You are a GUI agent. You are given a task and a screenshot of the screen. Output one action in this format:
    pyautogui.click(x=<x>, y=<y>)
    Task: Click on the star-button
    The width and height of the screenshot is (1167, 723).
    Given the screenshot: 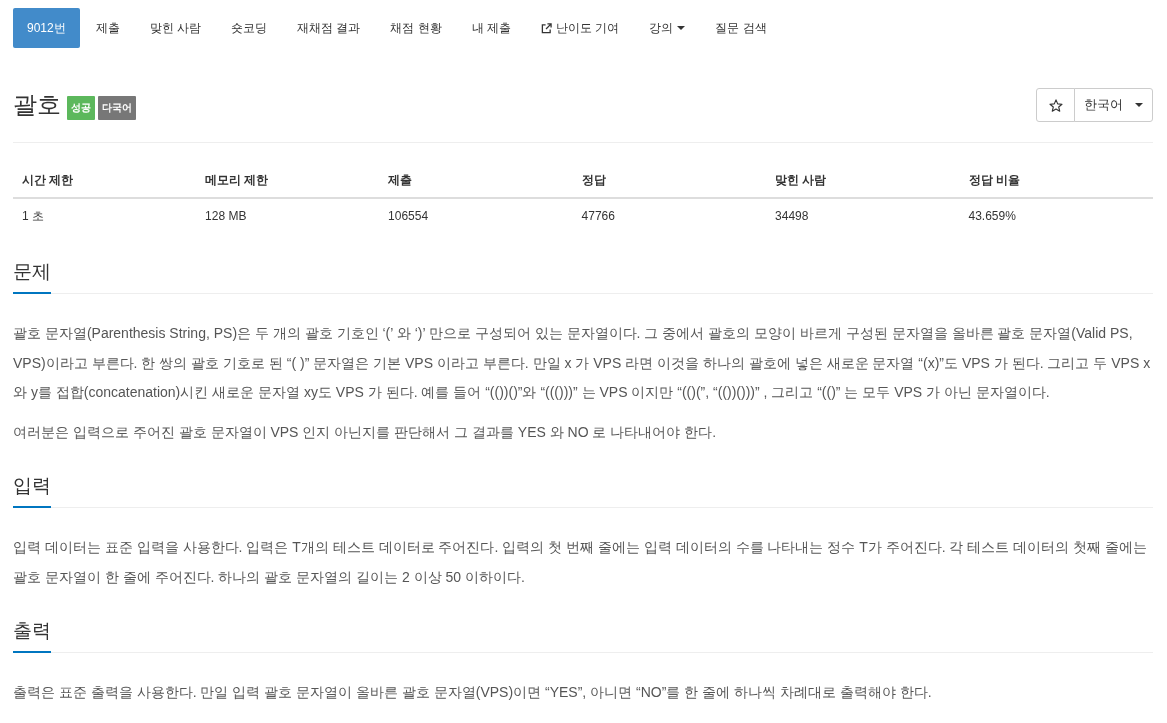 What is the action you would take?
    pyautogui.click(x=1055, y=105)
    